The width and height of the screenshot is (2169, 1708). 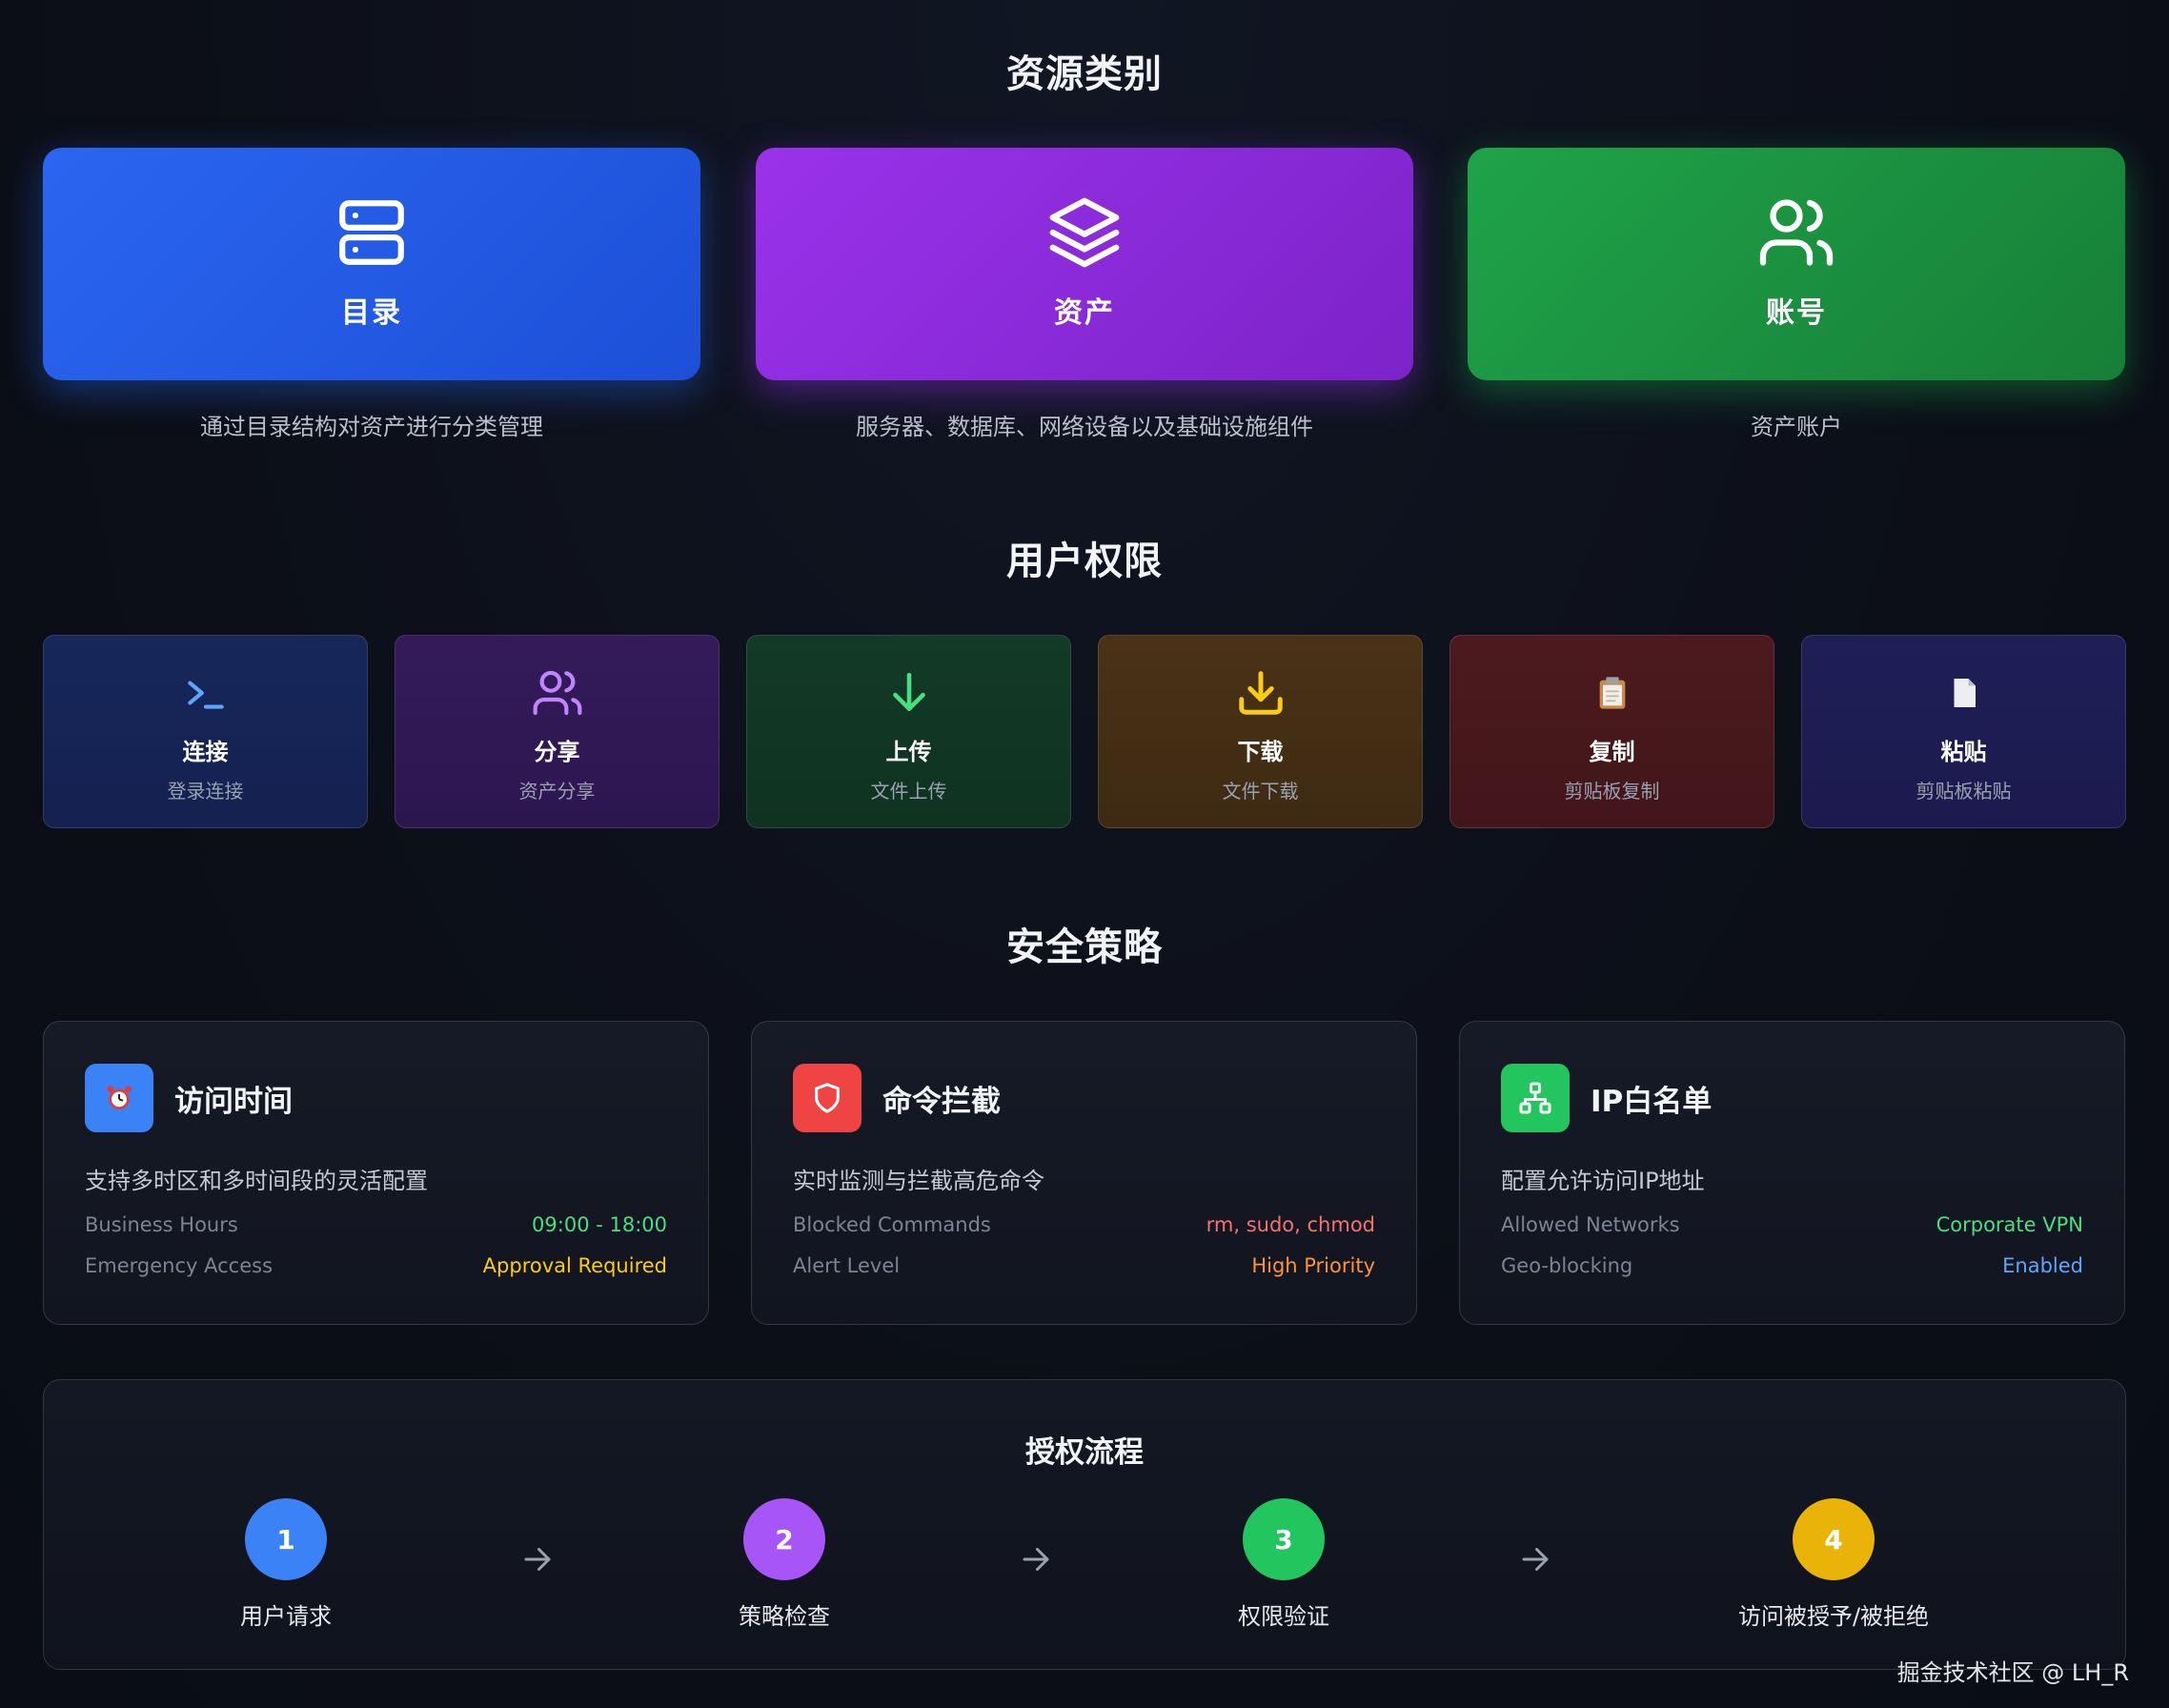 What do you see at coordinates (372, 313) in the screenshot?
I see `category-label: 目录` at bounding box center [372, 313].